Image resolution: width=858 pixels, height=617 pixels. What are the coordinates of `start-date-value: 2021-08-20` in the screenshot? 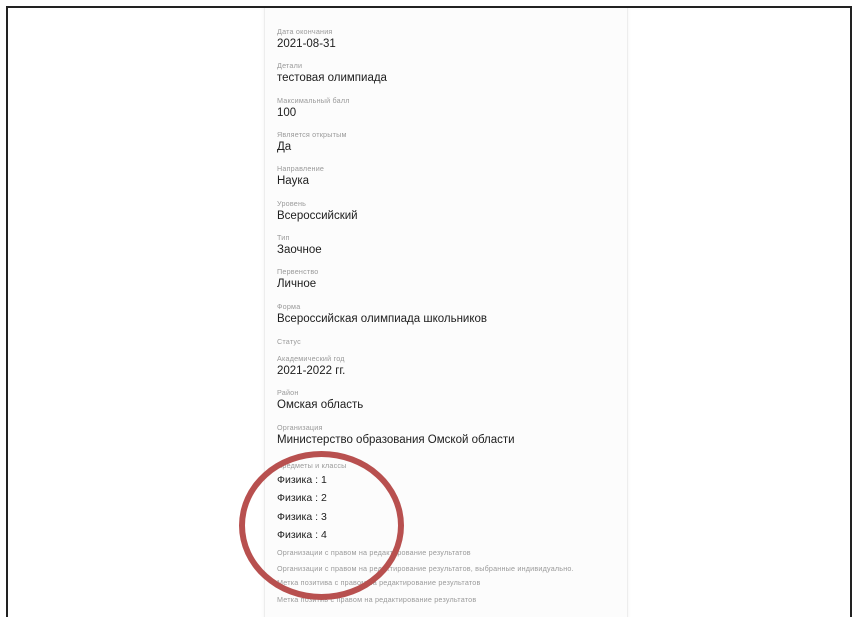 It's located at (306, 9).